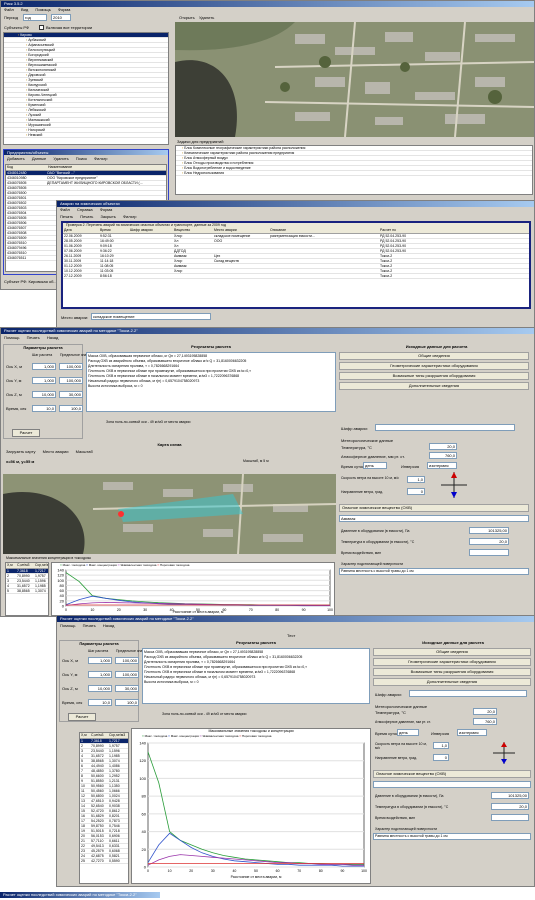  I want to click on exposure-time-field, so click(489, 552).